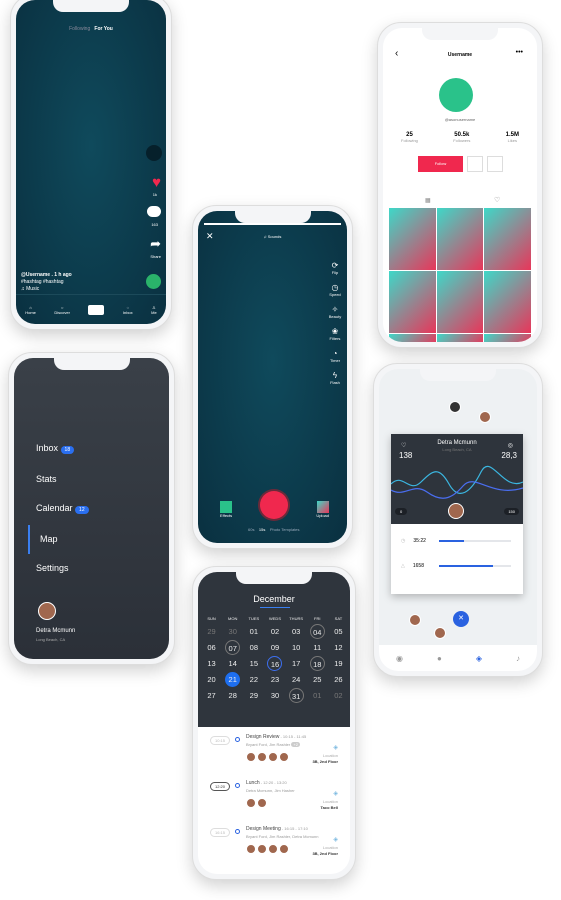  I want to click on calendar-day: 16, so click(275, 663).